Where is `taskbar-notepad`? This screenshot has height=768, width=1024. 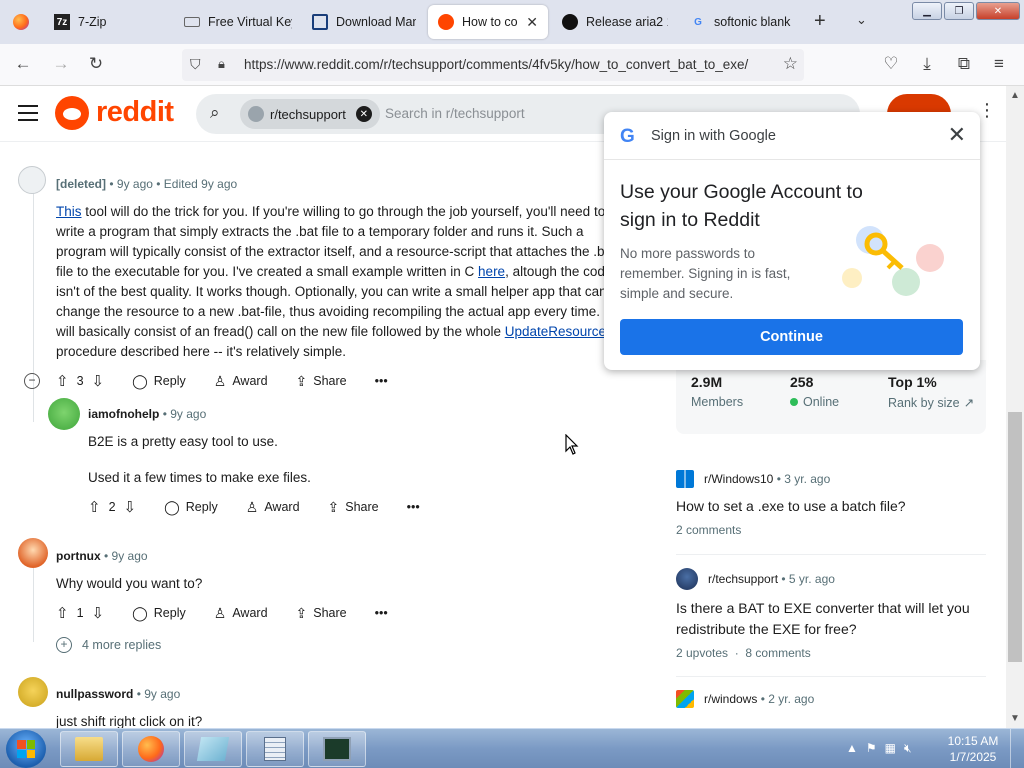 taskbar-notepad is located at coordinates (213, 749).